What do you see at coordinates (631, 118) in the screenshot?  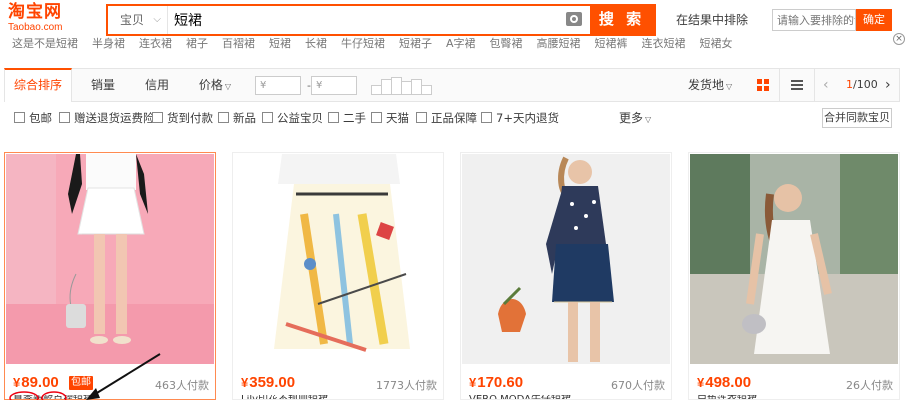 I see `more-label: 更多` at bounding box center [631, 118].